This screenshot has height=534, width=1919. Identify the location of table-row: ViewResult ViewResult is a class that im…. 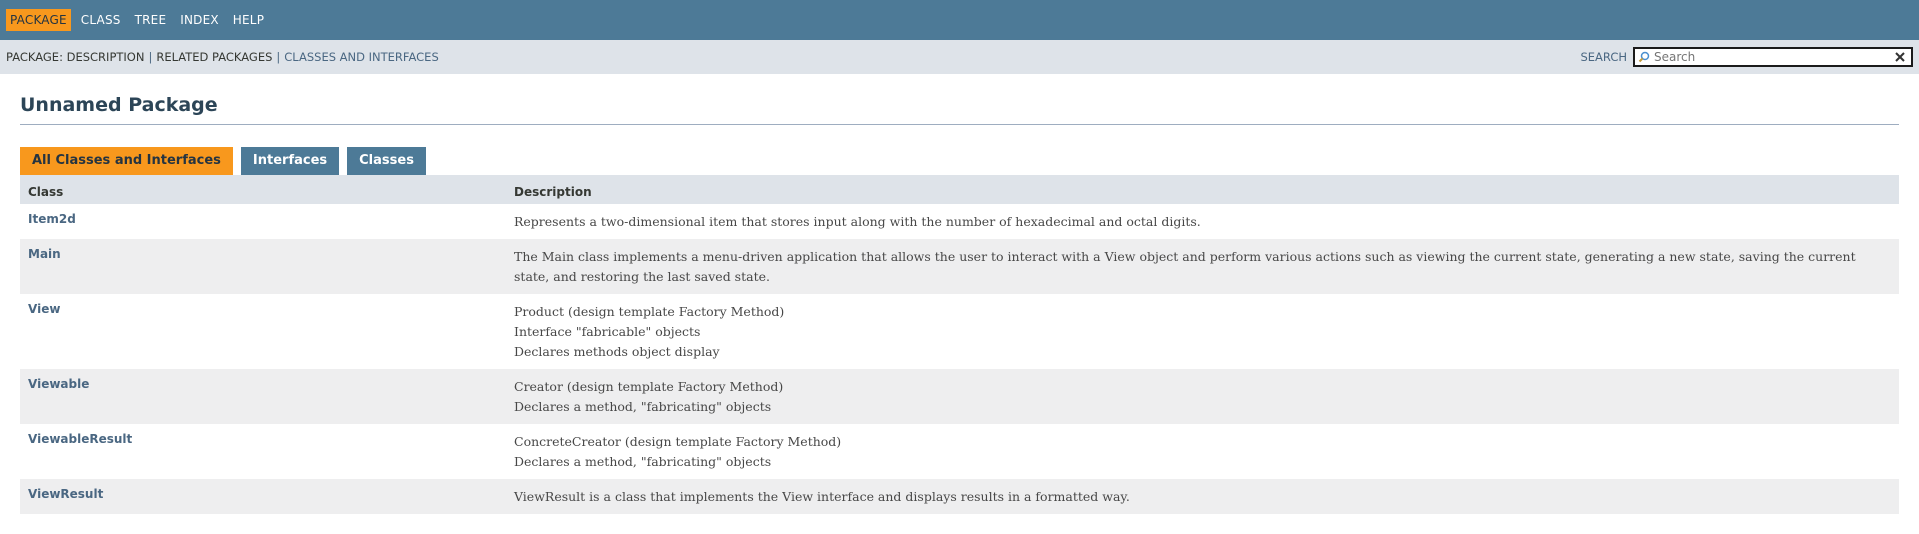
(959, 496).